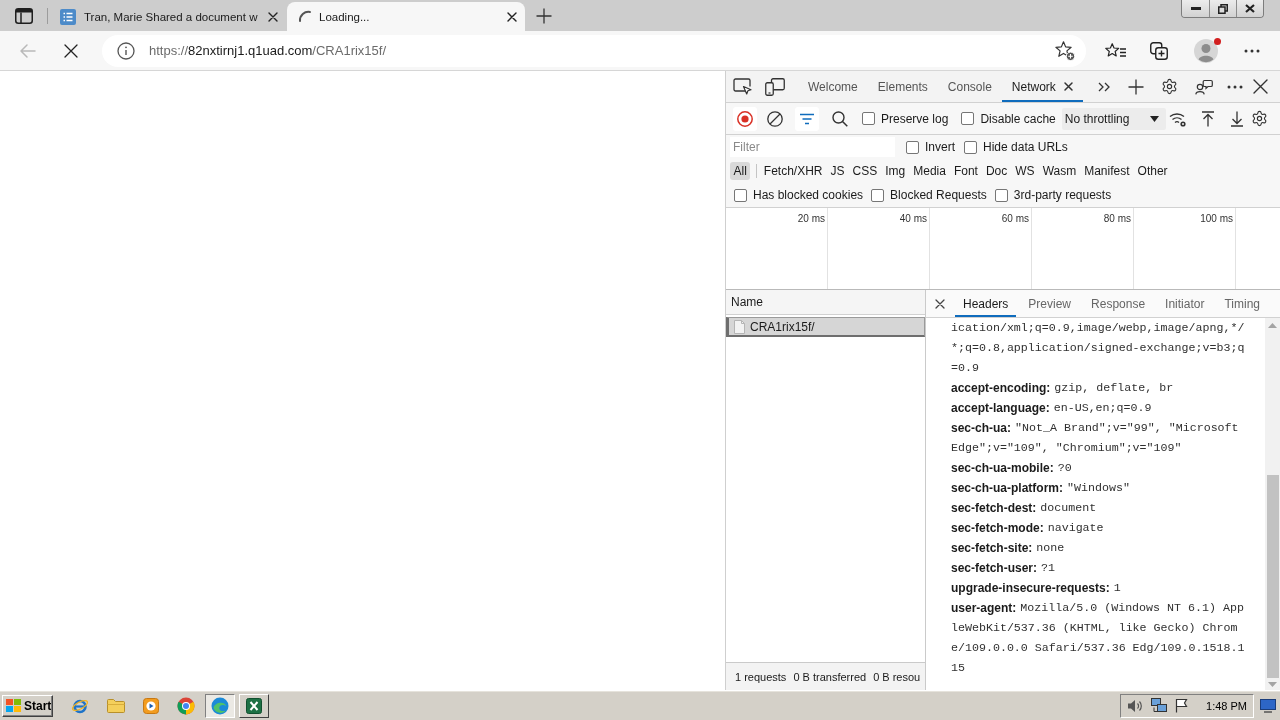 This screenshot has height=720, width=1280. I want to click on status-text: 1 requests, so click(761, 676).